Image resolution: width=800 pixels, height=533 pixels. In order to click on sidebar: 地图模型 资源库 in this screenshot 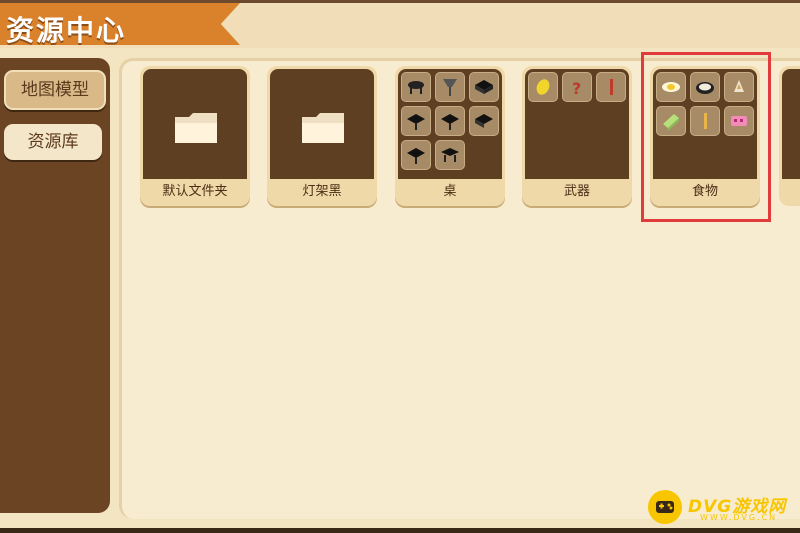, I will do `click(55, 285)`.